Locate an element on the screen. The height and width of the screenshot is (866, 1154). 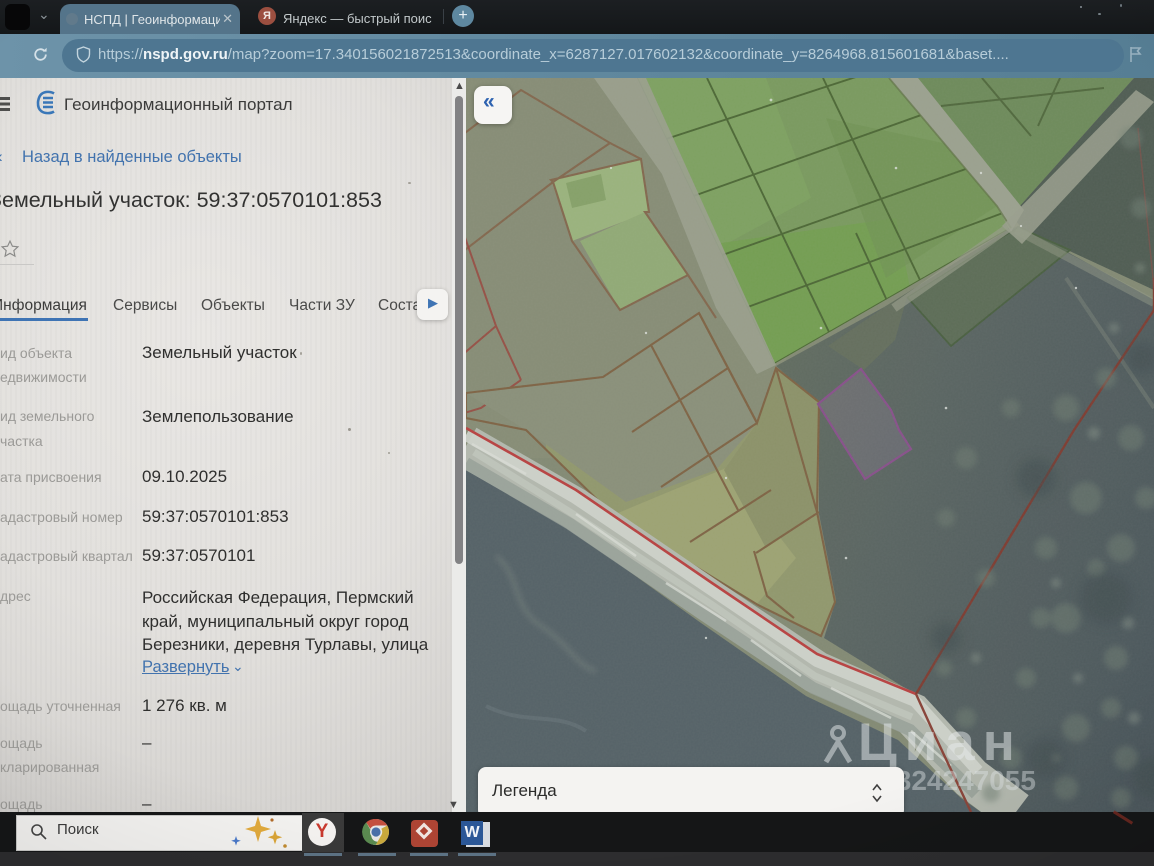
svg-text: Циан is located at coordinates (940, 742).